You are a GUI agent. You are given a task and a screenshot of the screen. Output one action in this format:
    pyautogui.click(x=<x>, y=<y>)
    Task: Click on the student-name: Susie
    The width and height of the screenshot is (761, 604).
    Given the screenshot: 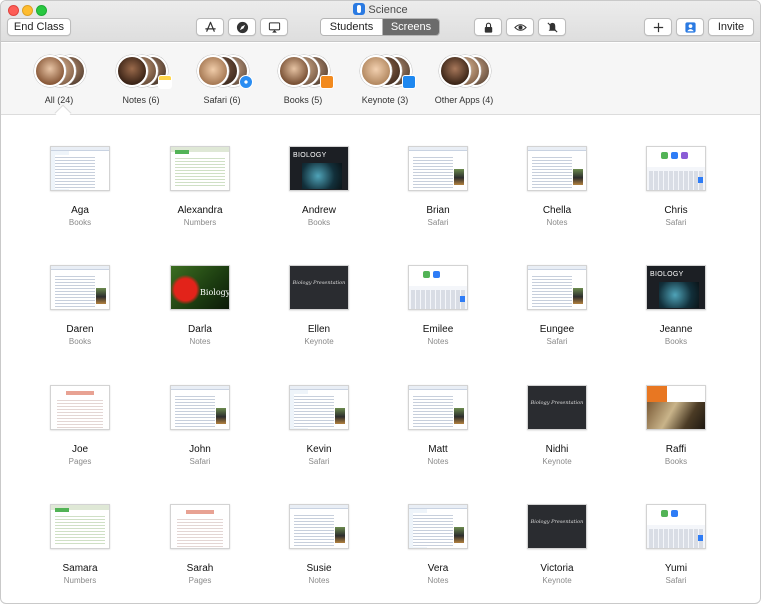 What is the action you would take?
    pyautogui.click(x=319, y=568)
    